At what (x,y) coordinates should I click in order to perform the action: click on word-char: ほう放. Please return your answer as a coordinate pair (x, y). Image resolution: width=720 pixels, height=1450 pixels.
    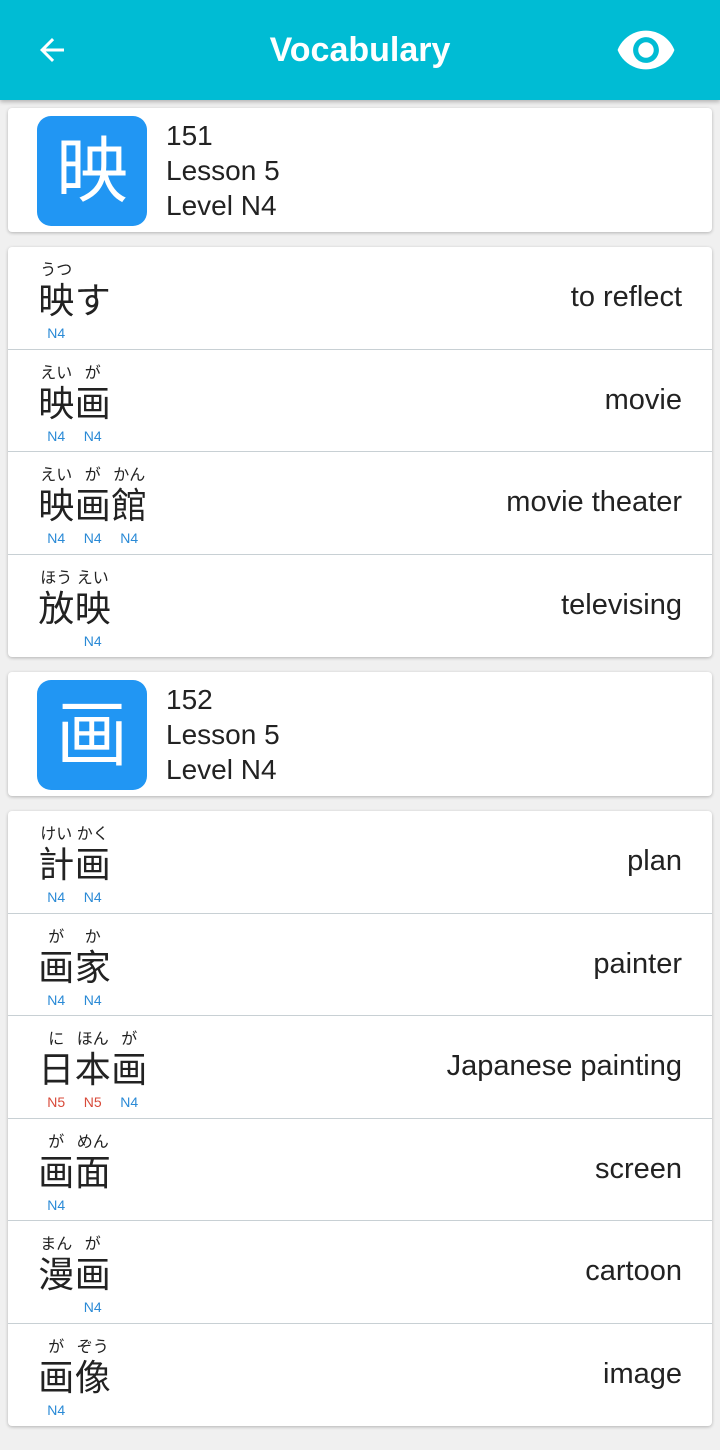
    Looking at the image, I should click on (56, 608).